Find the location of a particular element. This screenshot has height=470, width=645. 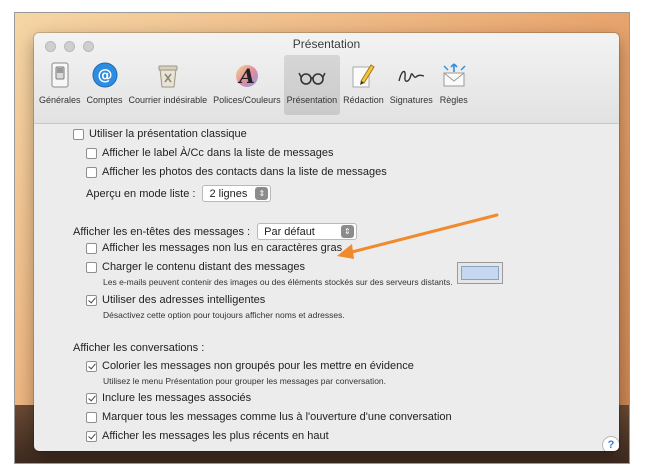

option-classic-layout: Utiliser la présentation classique is located at coordinates (160, 134).